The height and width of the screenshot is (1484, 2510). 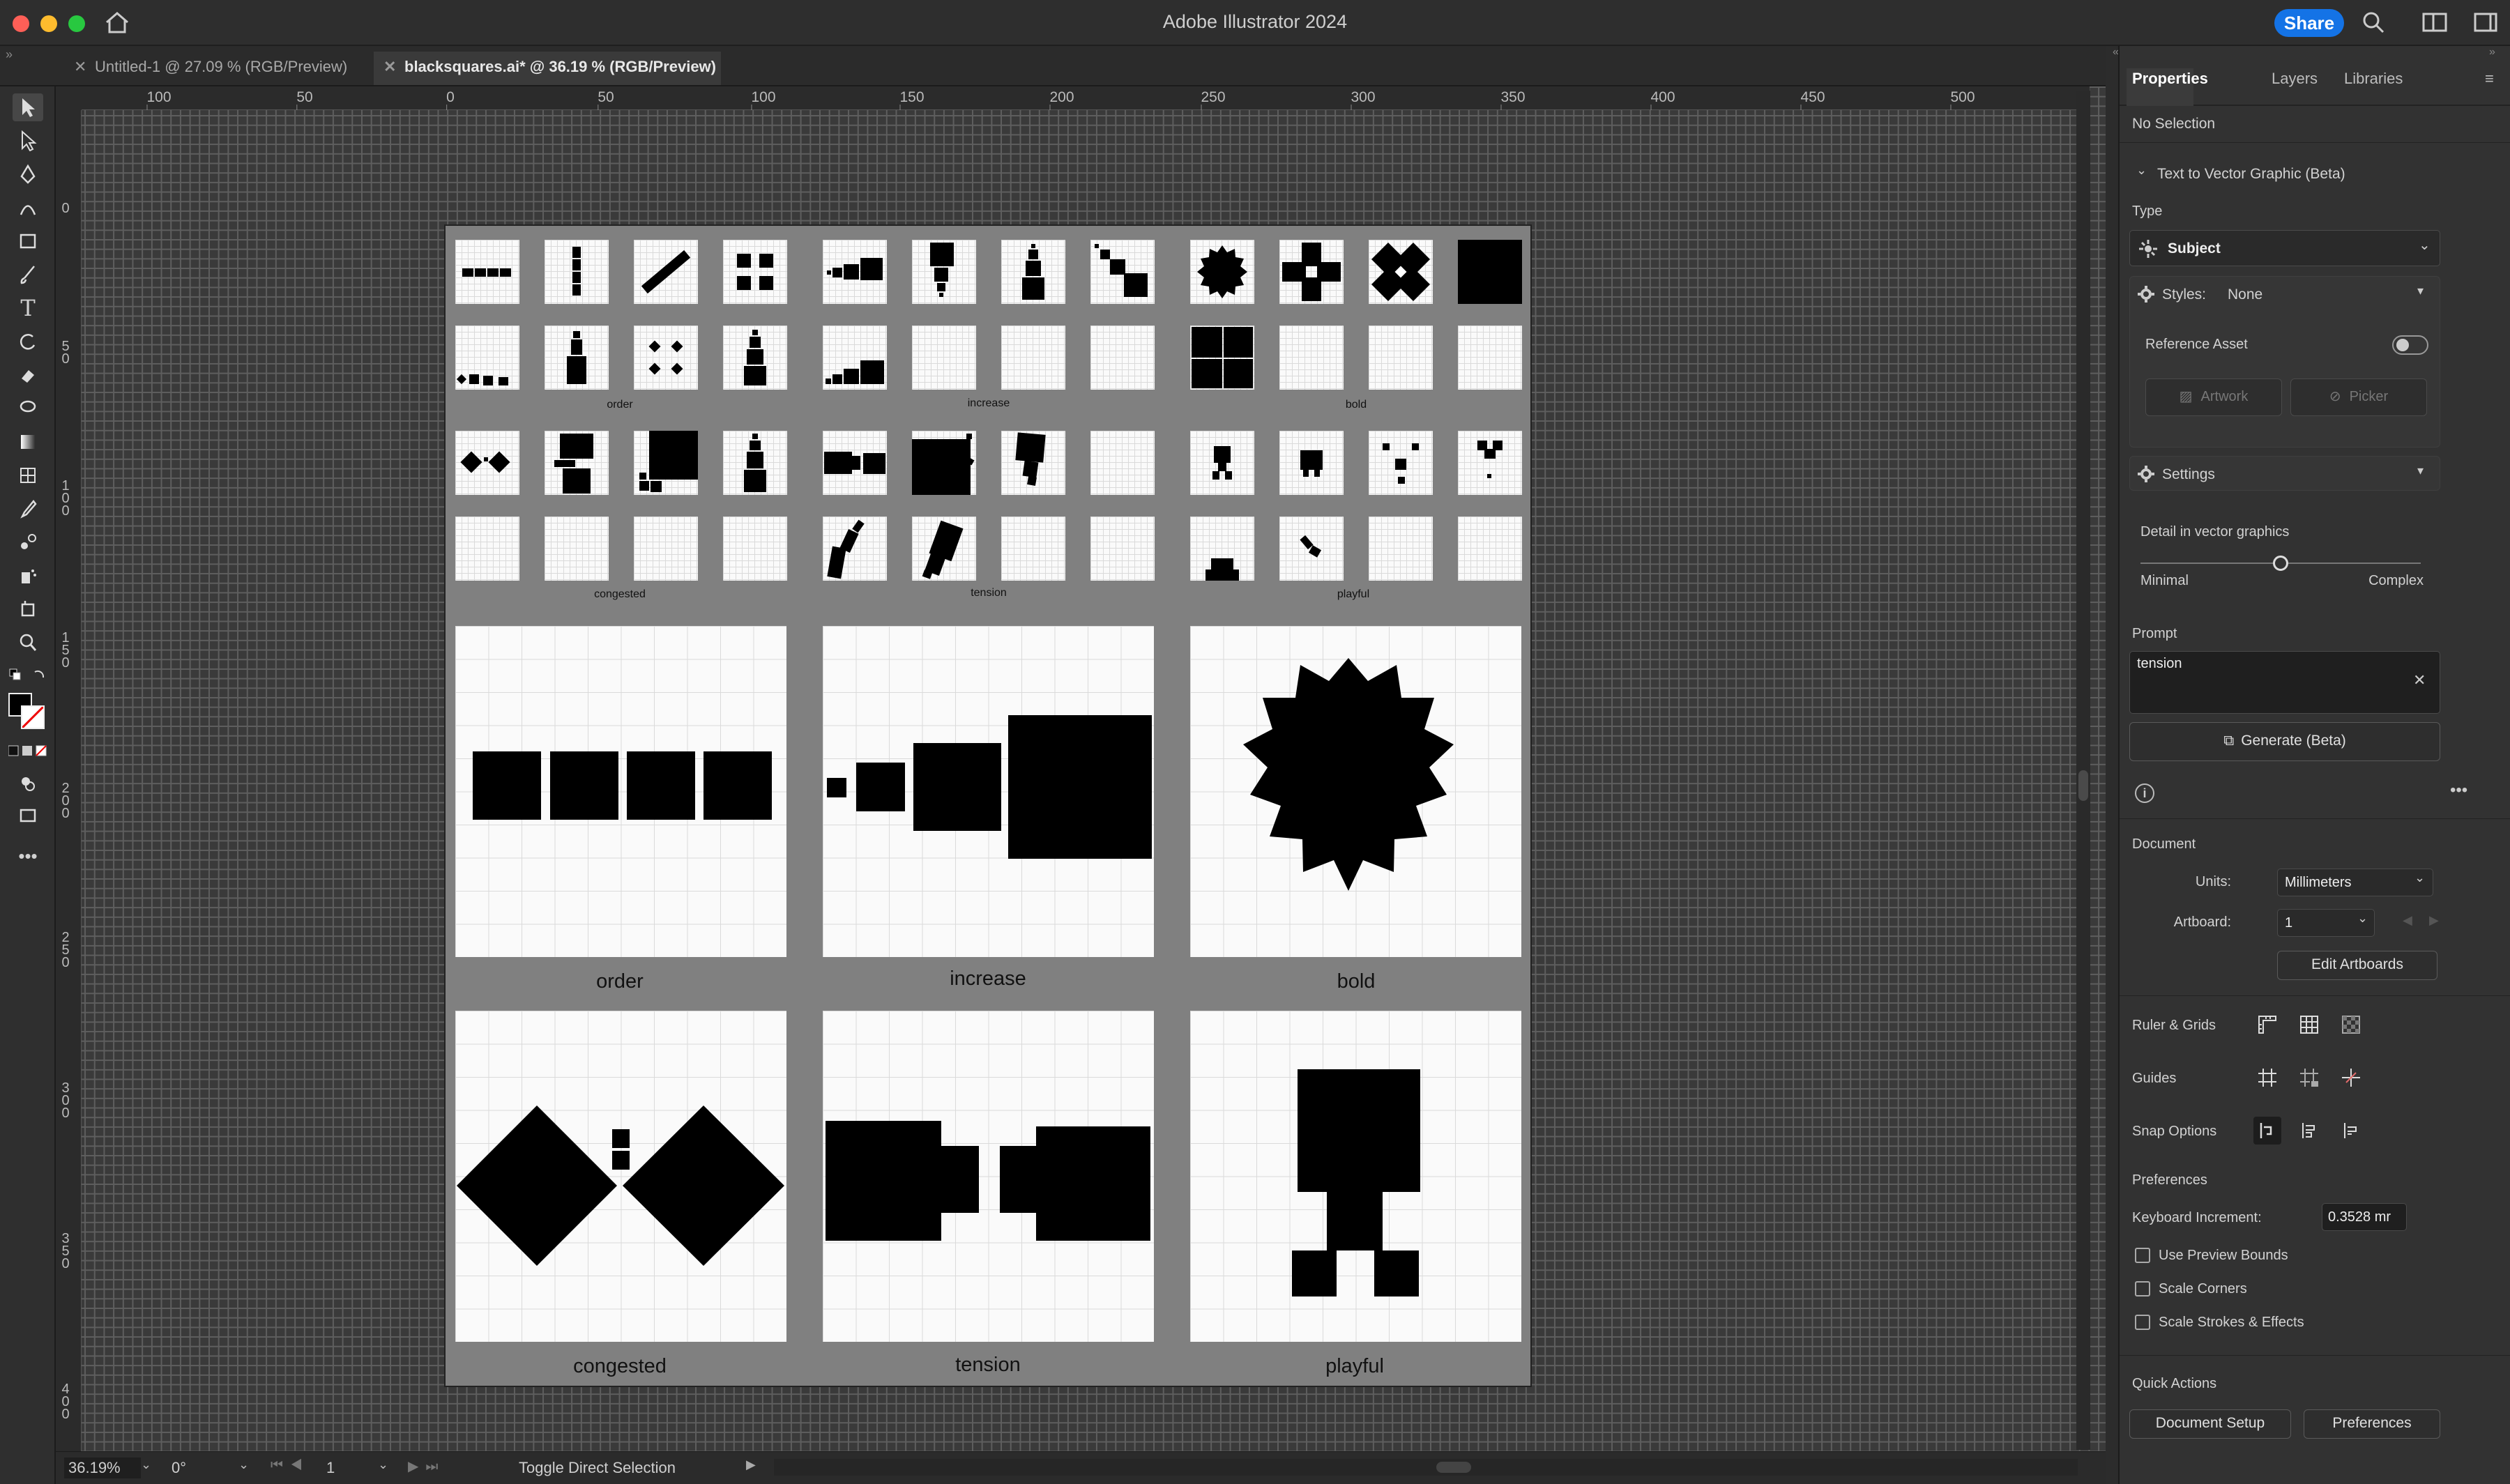 I want to click on zoom-tool-icon, so click(x=28, y=643).